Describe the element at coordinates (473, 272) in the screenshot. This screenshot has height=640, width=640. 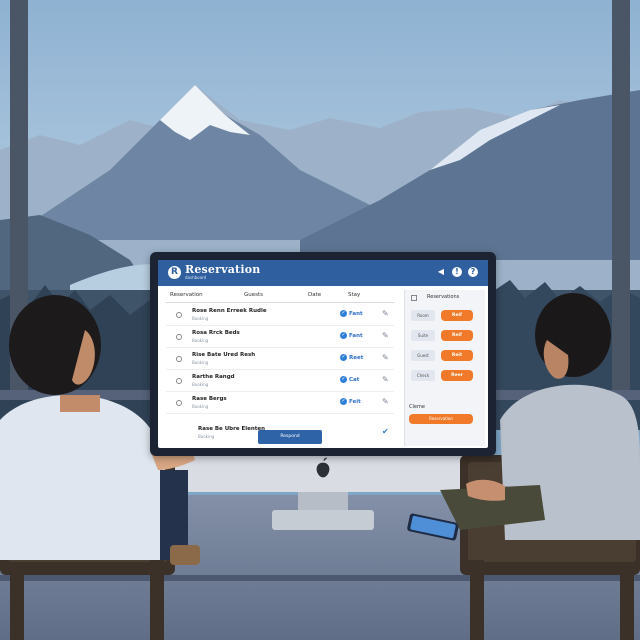
I see `help-icon: ?` at that location.